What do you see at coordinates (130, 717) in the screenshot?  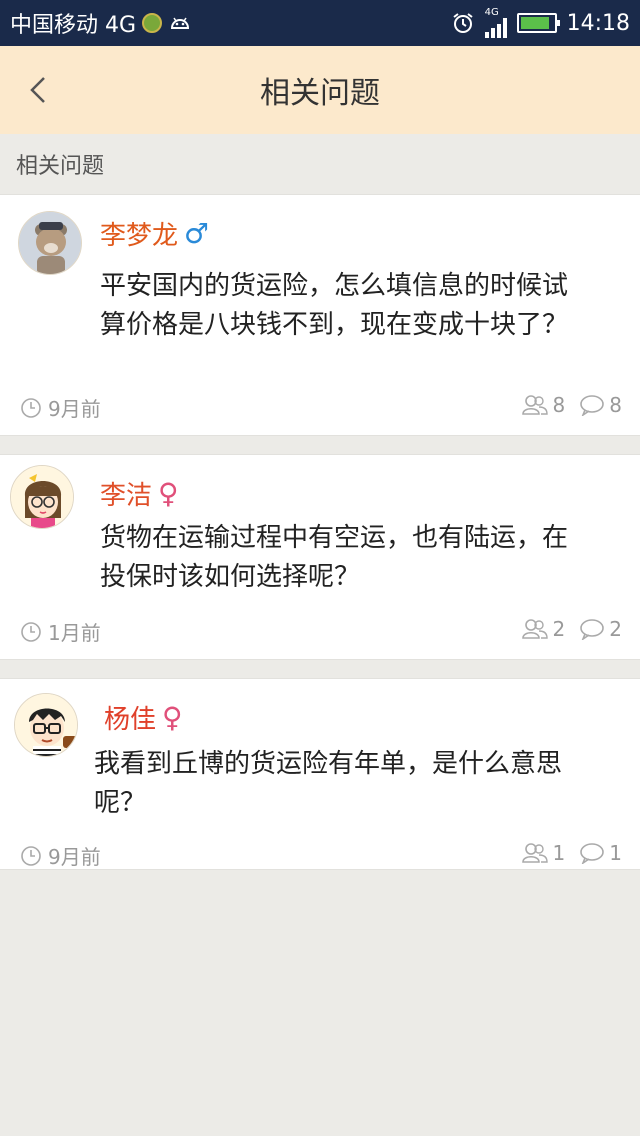 I see `user-name: 杨佳` at bounding box center [130, 717].